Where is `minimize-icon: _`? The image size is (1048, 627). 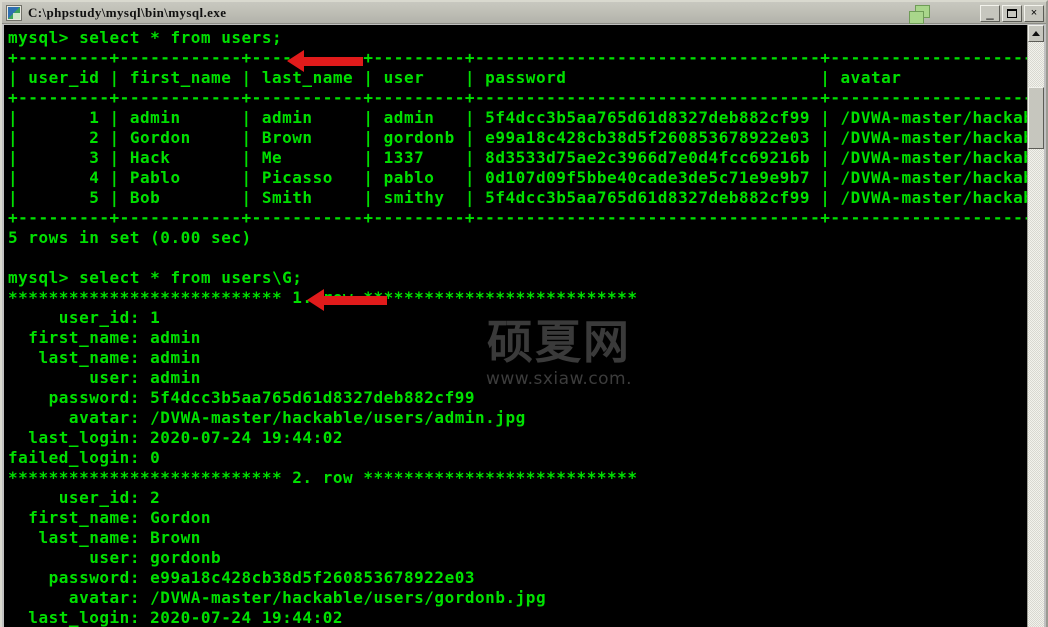
minimize-icon: _ is located at coordinates (990, 12).